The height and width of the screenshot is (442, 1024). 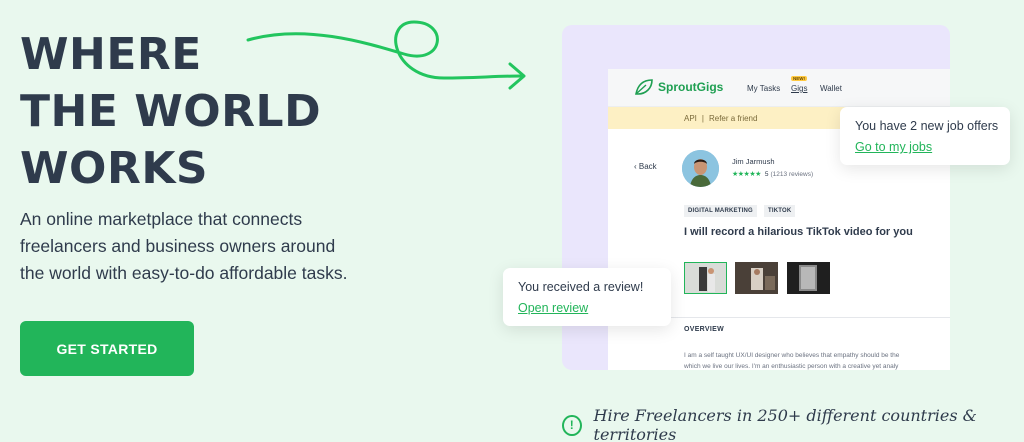 What do you see at coordinates (587, 297) in the screenshot?
I see `review-notification: You received a review! Open review` at bounding box center [587, 297].